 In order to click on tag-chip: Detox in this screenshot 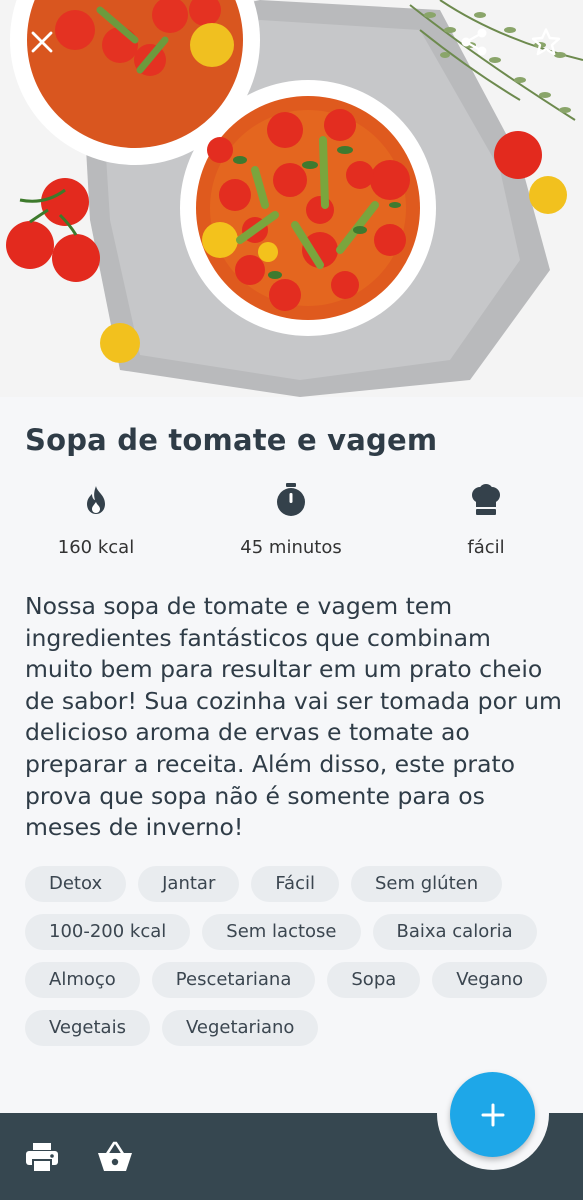, I will do `click(76, 883)`.